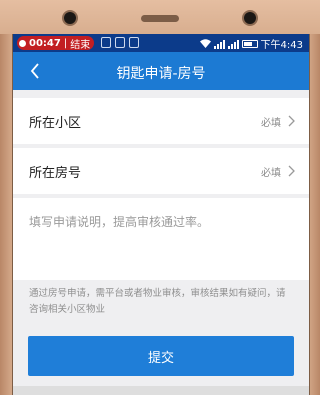 The height and width of the screenshot is (395, 320). What do you see at coordinates (161, 43) in the screenshot?
I see `status-bar: 00:47 | 结束 下午4:43` at bounding box center [161, 43].